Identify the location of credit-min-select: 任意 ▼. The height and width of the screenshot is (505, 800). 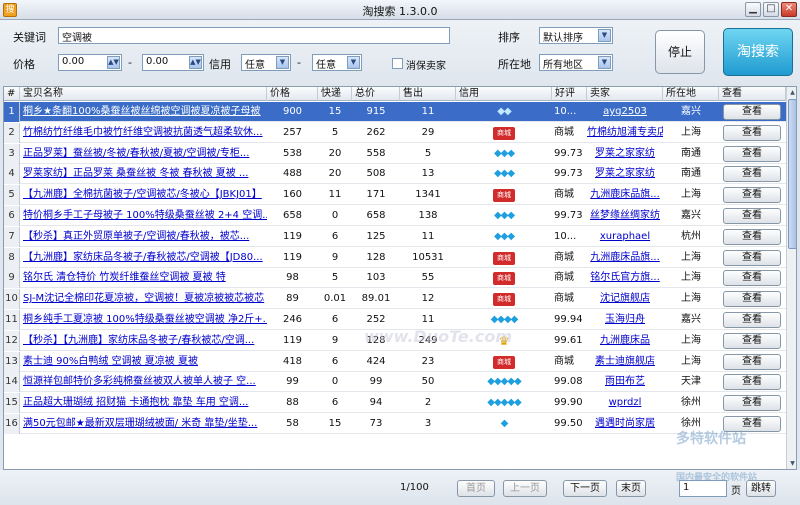
(266, 62).